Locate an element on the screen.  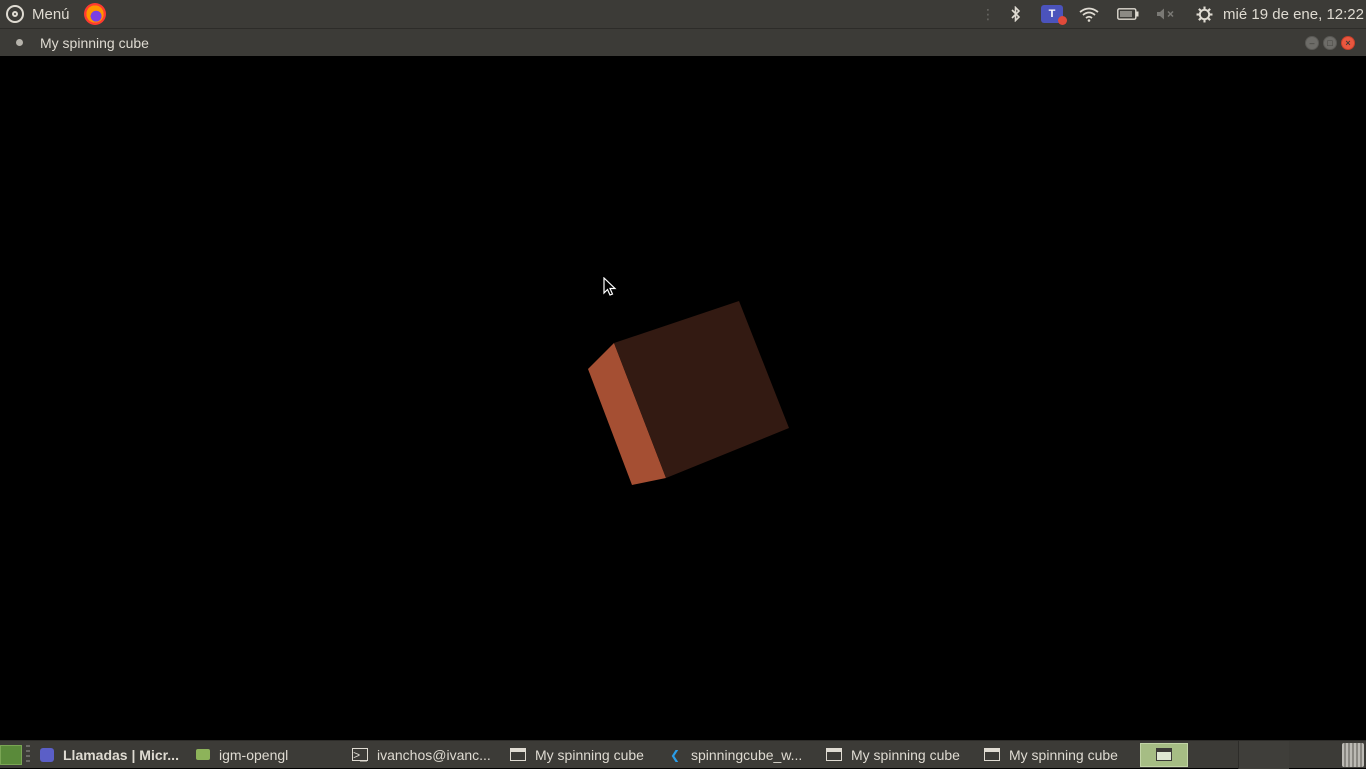
teams-tray-icon: T is located at coordinates (1054, 15).